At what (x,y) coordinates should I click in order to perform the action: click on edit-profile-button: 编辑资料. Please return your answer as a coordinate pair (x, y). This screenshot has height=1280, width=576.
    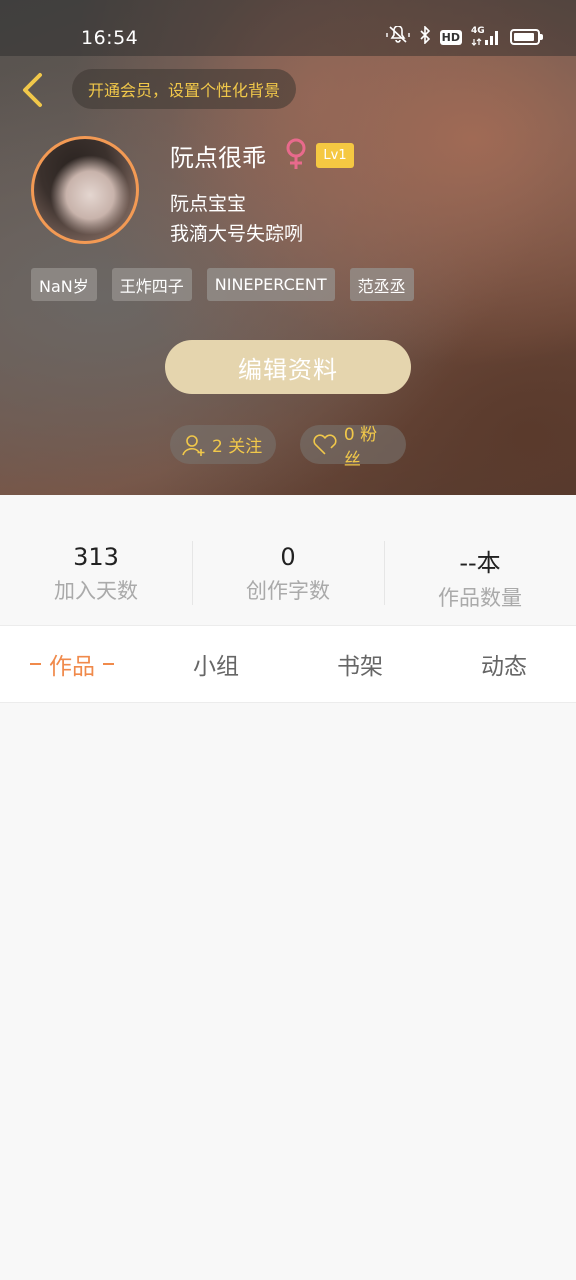
    Looking at the image, I should click on (288, 367).